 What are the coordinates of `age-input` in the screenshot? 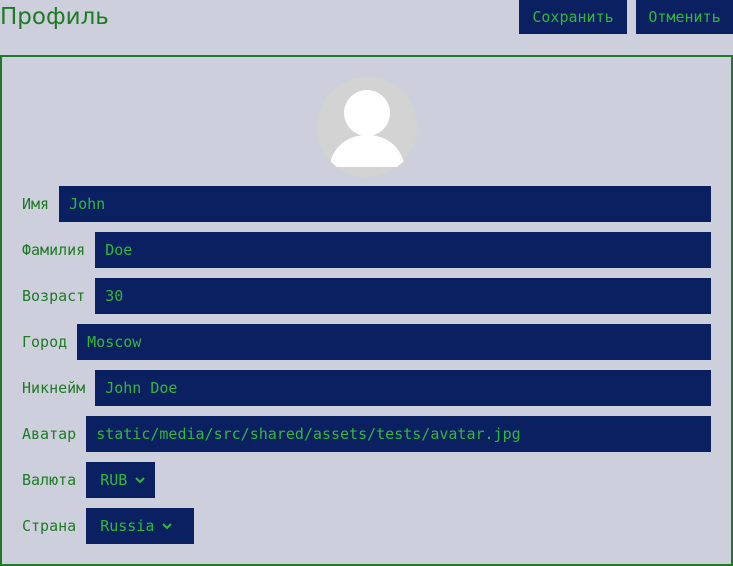 It's located at (403, 296).